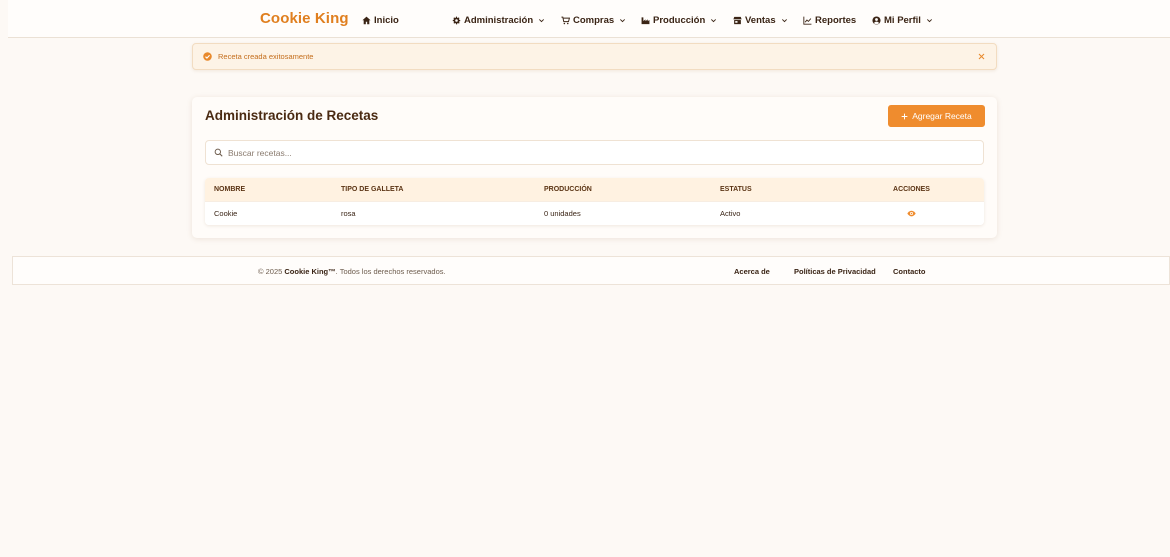 The height and width of the screenshot is (557, 1170). I want to click on column-header-produccion: PRODUCCIÓN, so click(568, 189).